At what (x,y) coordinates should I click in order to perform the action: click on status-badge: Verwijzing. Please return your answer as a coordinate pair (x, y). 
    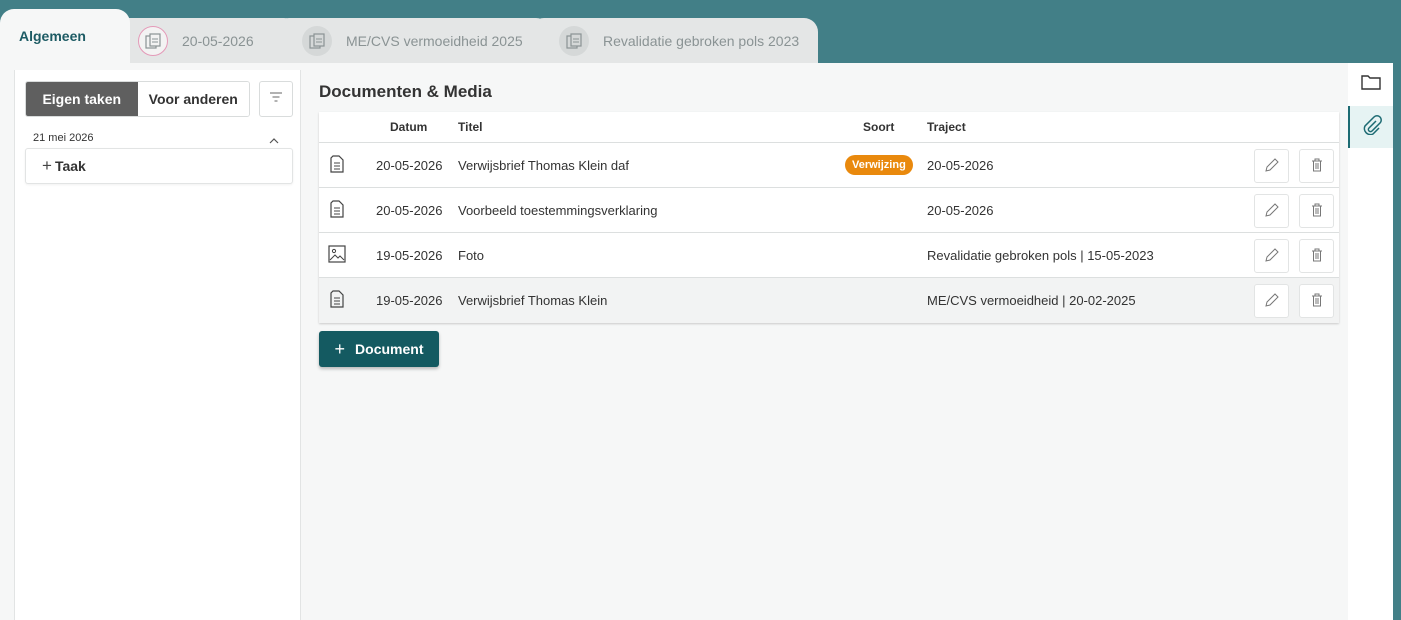
    Looking at the image, I should click on (879, 165).